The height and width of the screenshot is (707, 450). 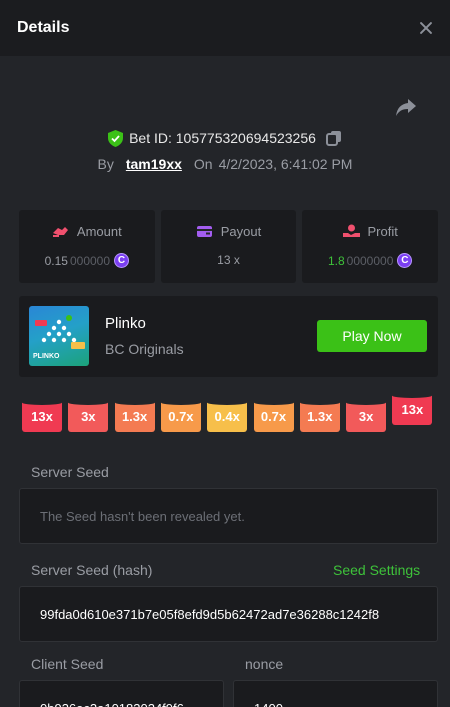 I want to click on payout-card: Payout 13 x, so click(x=228, y=246).